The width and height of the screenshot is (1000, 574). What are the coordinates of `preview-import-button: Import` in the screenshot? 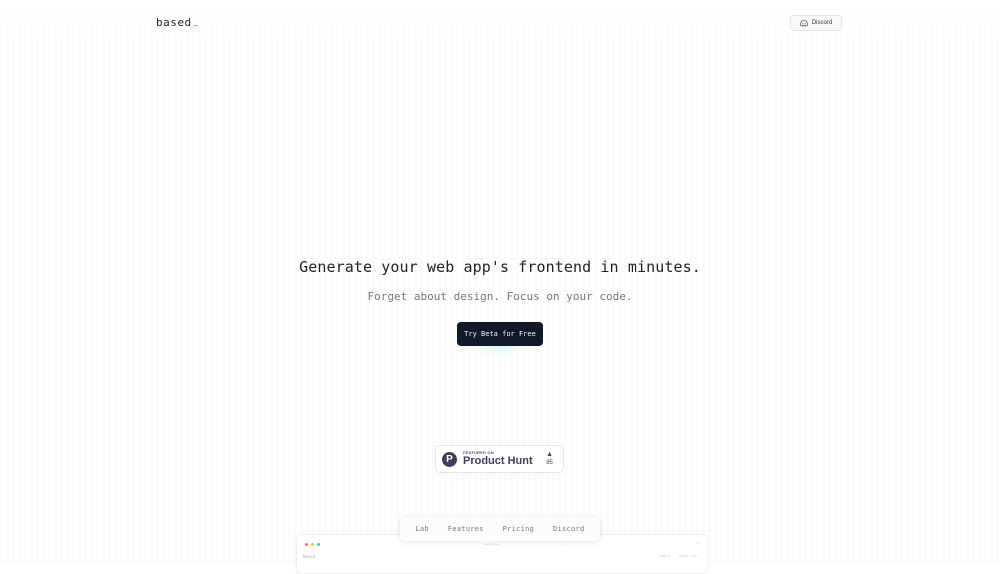 It's located at (665, 556).